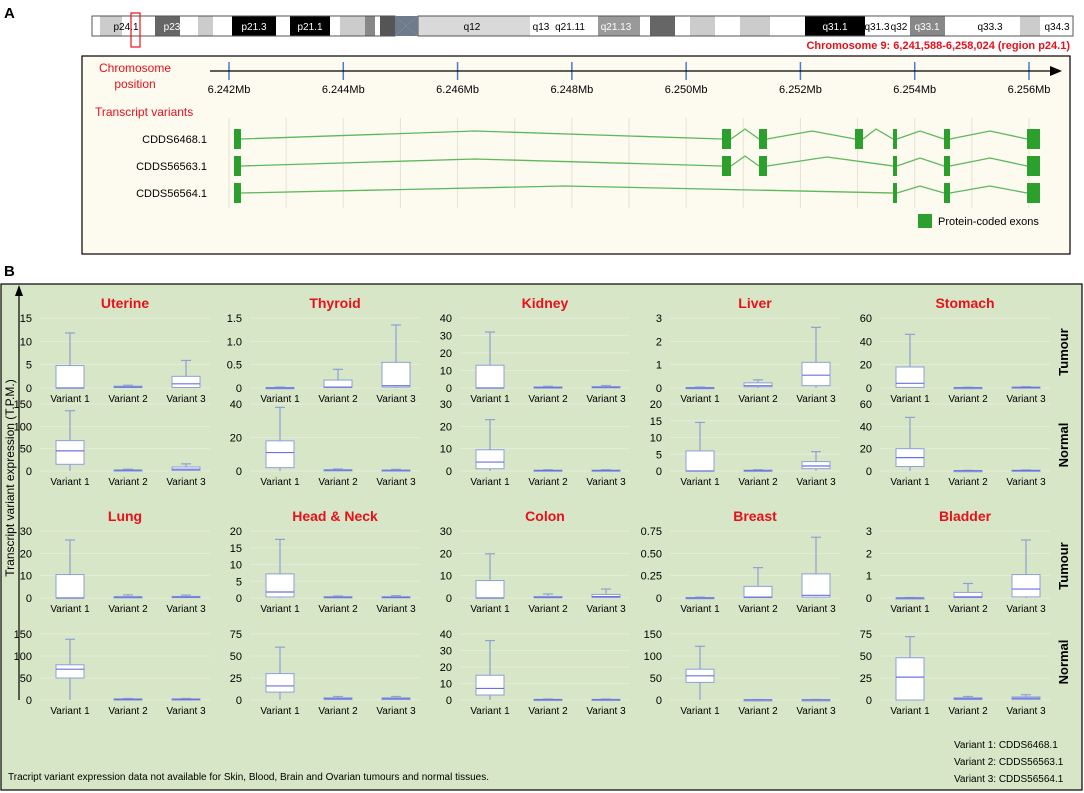 This screenshot has height=793, width=1084. What do you see at coordinates (125, 27) in the screenshot?
I see `ideogram-band-label: p24.1` at bounding box center [125, 27].